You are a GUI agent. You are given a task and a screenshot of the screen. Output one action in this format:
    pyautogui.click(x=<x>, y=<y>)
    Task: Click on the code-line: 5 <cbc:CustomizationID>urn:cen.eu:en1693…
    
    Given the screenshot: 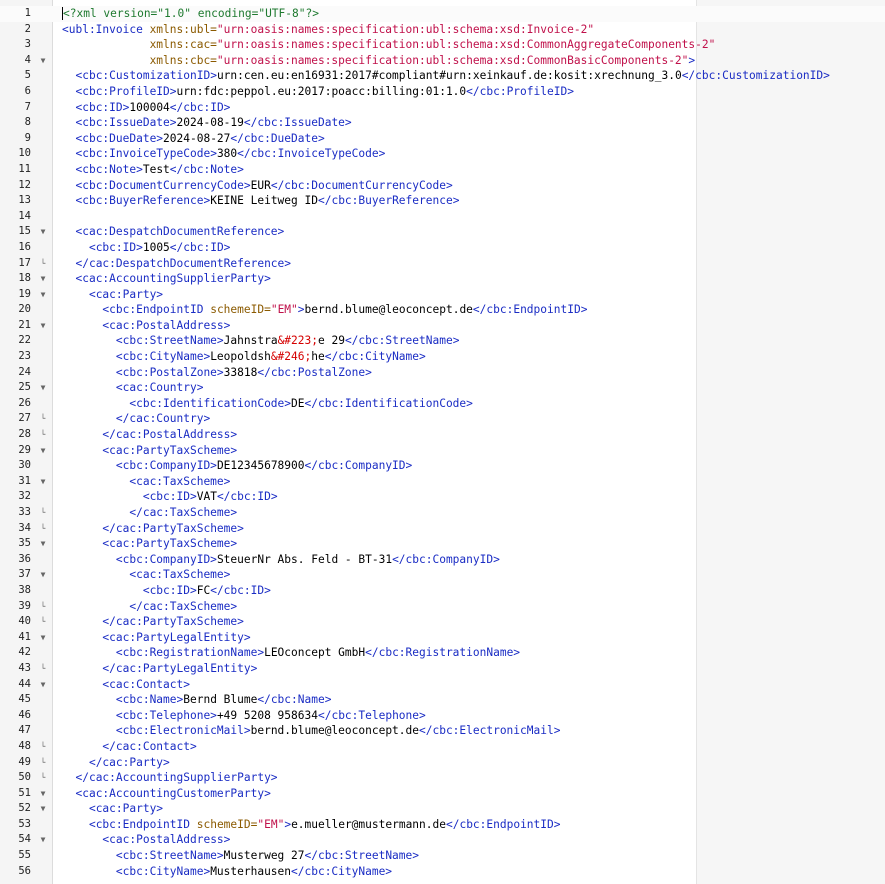 What is the action you would take?
    pyautogui.click(x=442, y=76)
    